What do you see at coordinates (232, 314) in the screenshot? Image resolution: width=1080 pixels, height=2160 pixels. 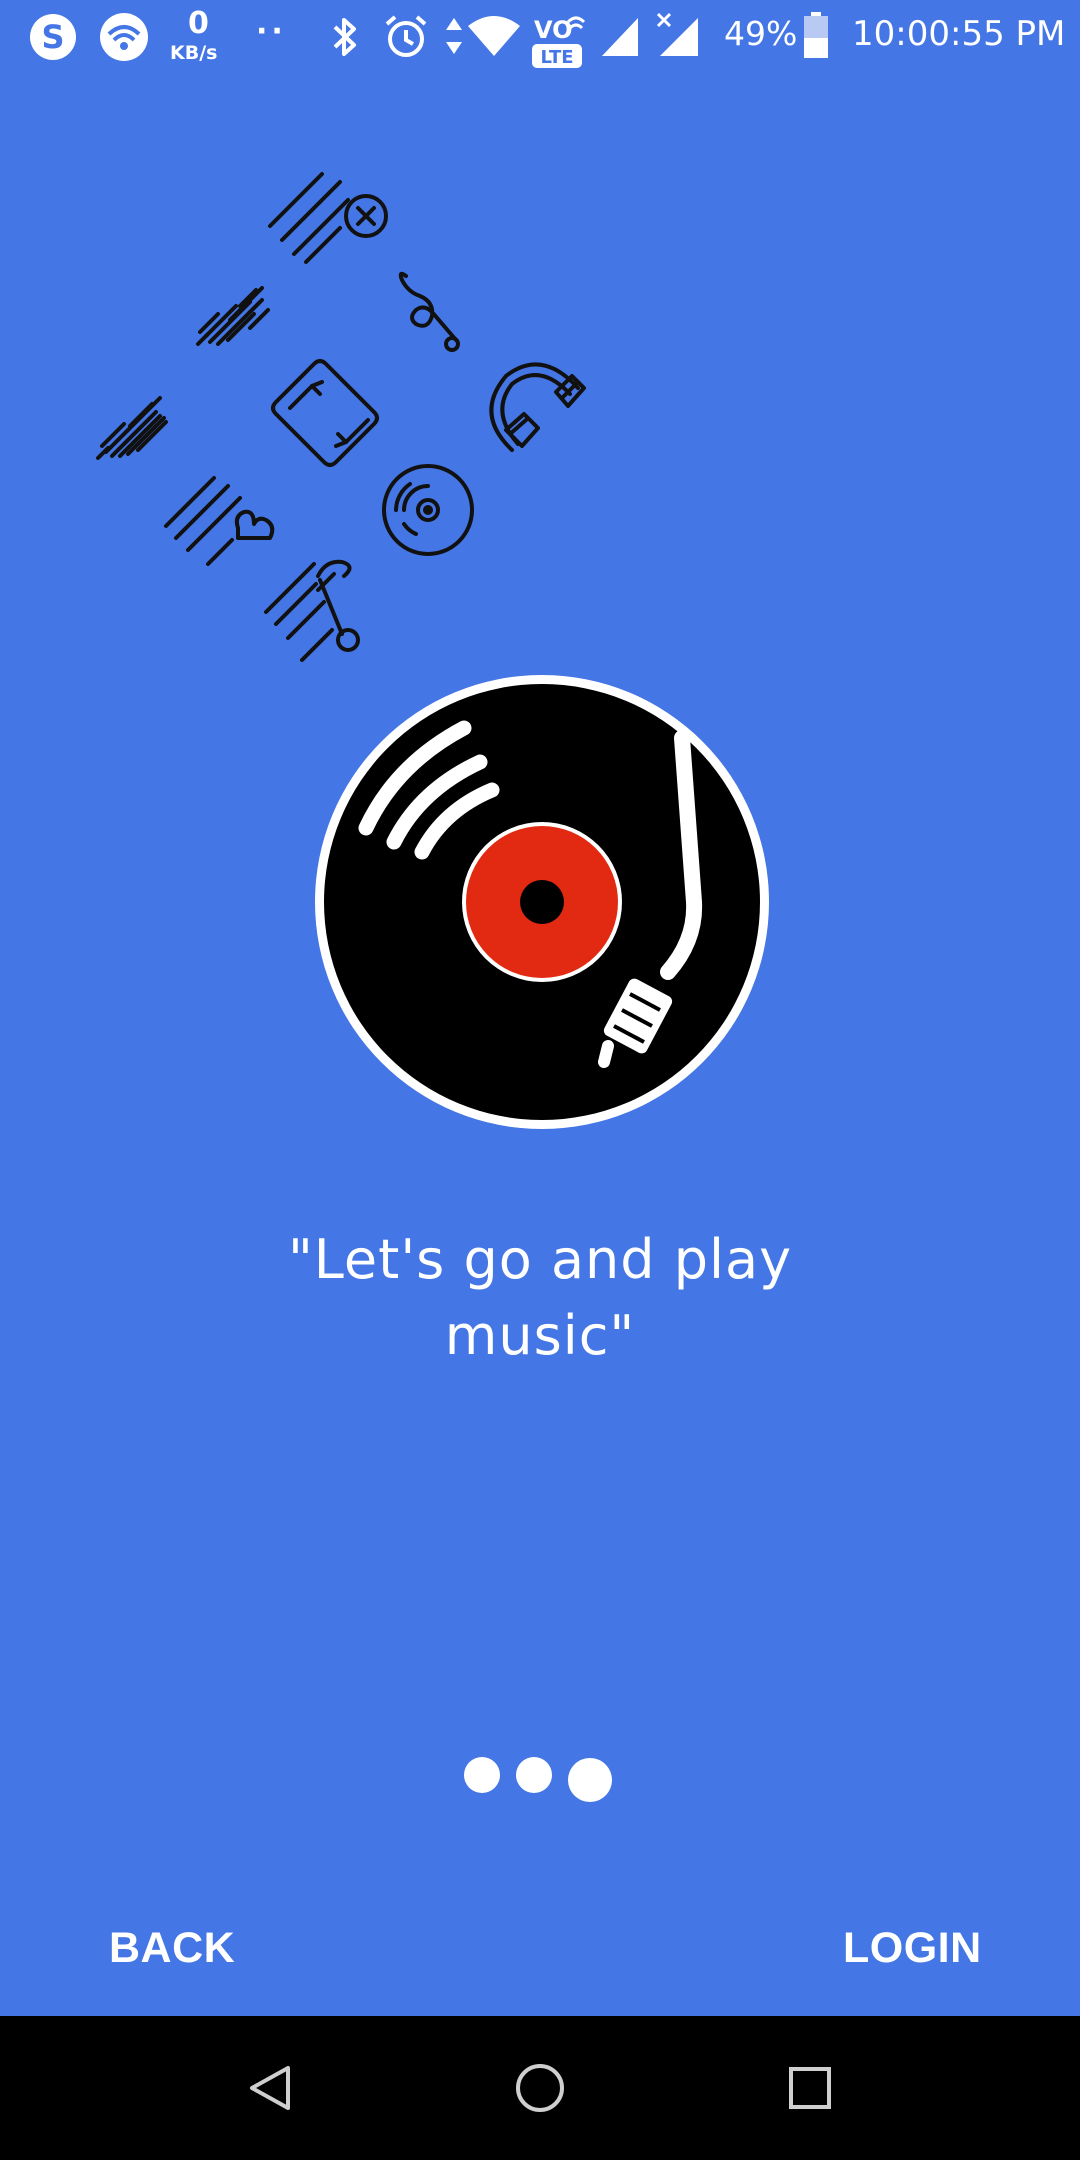 I see `audio-wave-icon` at bounding box center [232, 314].